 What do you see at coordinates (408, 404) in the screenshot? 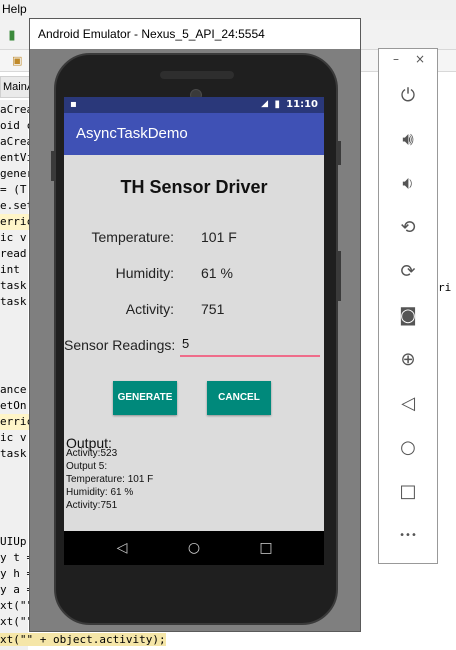
I see `back-control-icon: ◁` at bounding box center [408, 404].